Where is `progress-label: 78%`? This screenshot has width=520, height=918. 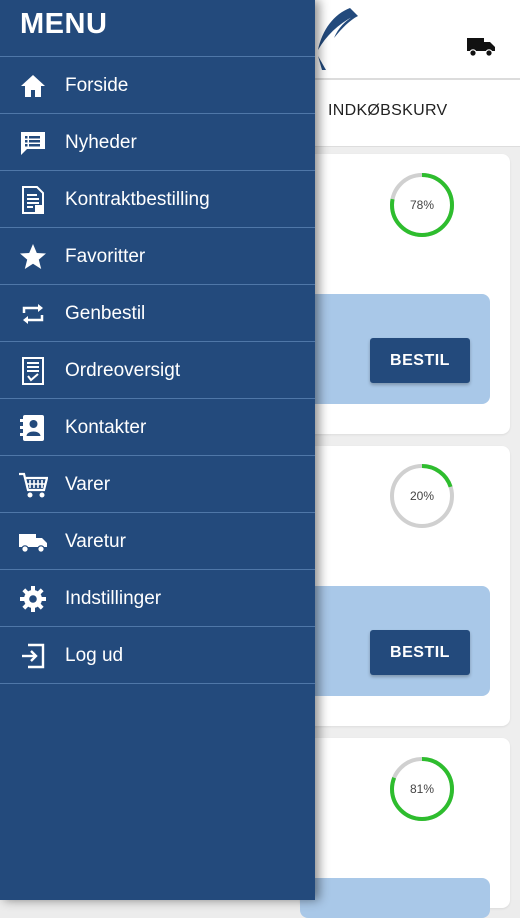 progress-label: 78% is located at coordinates (422, 205).